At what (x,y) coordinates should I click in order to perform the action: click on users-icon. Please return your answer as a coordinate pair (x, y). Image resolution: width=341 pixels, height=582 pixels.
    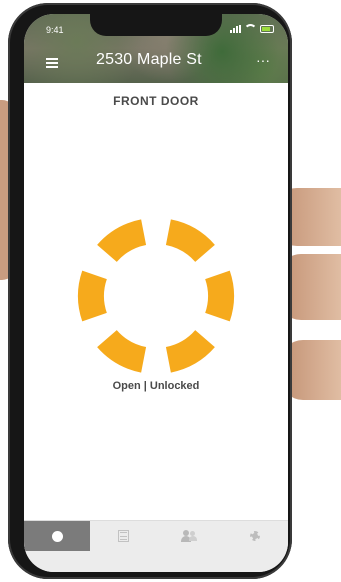
    Looking at the image, I should click on (189, 536).